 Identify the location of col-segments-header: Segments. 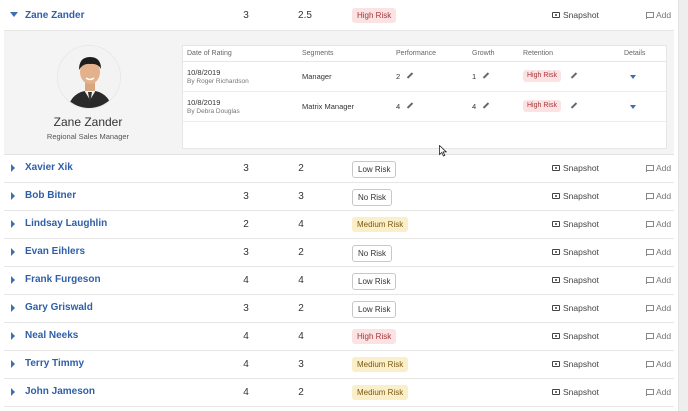
(318, 53).